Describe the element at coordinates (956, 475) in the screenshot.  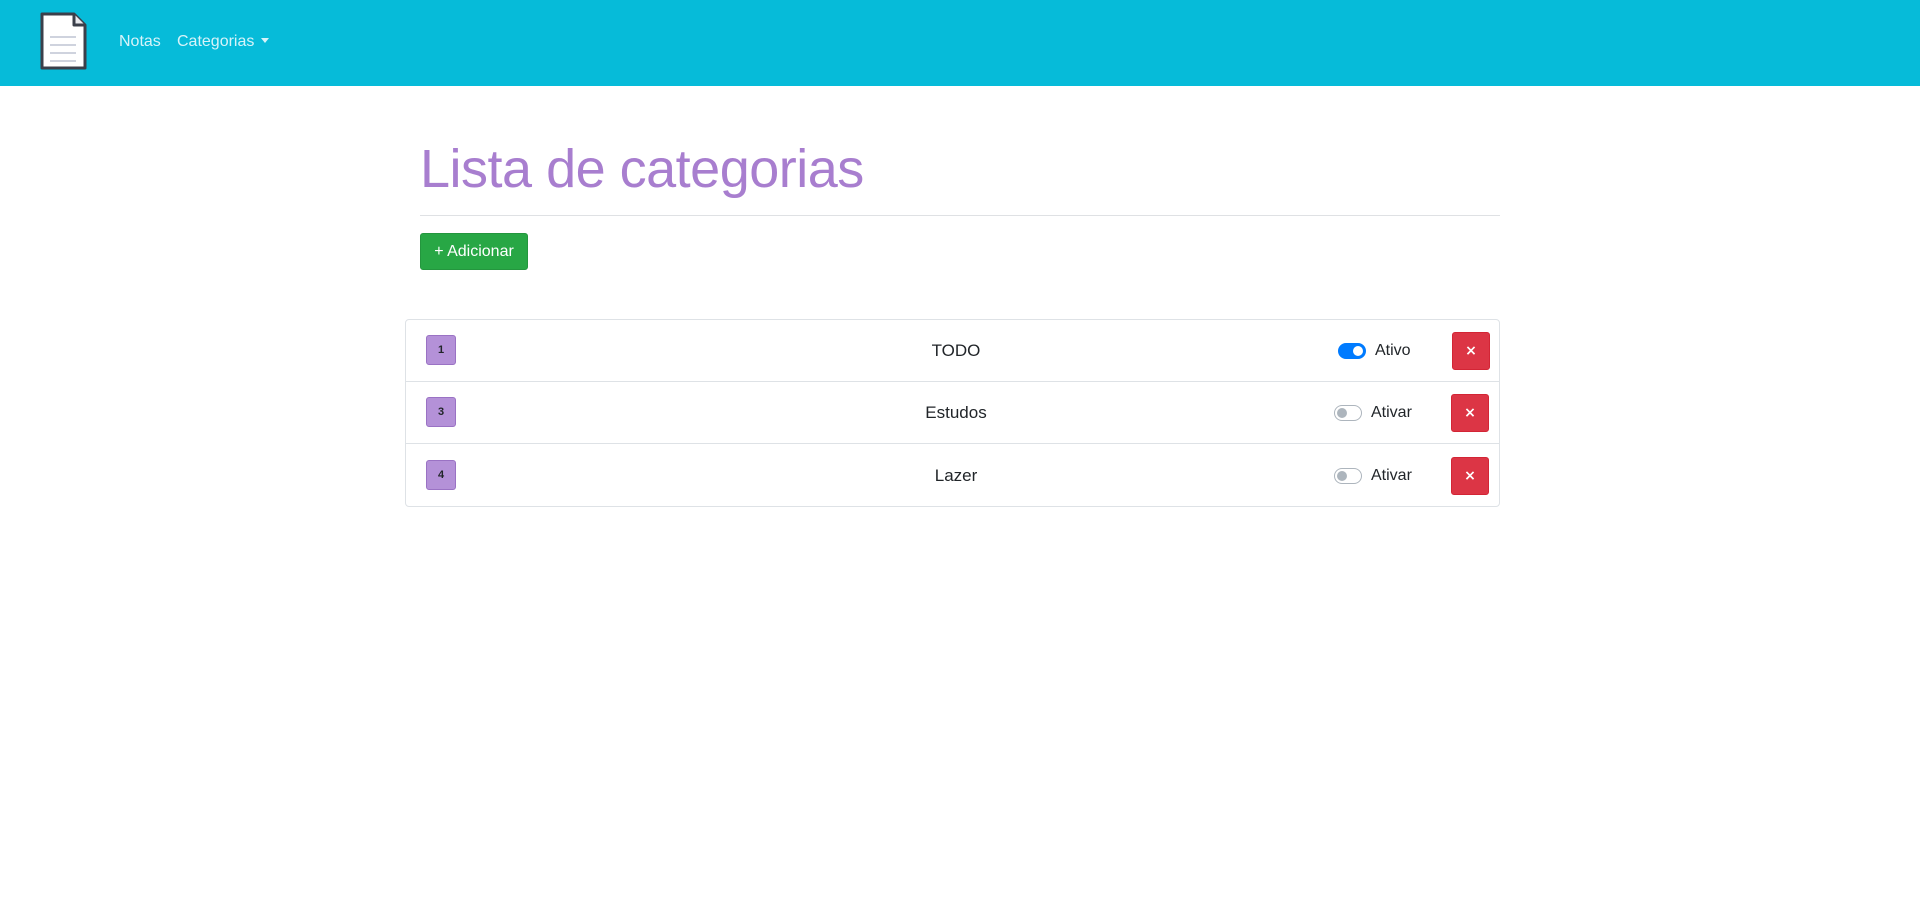
I see `category-name: Lazer` at that location.